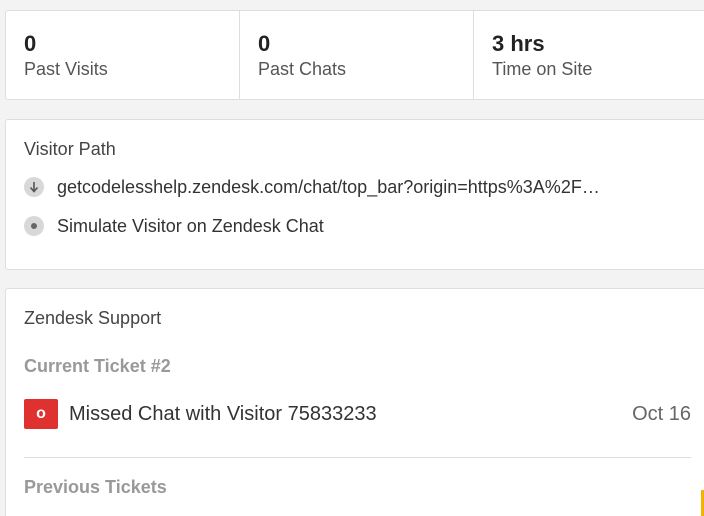  I want to click on stat-past-visits: 0 Past Visits, so click(123, 55).